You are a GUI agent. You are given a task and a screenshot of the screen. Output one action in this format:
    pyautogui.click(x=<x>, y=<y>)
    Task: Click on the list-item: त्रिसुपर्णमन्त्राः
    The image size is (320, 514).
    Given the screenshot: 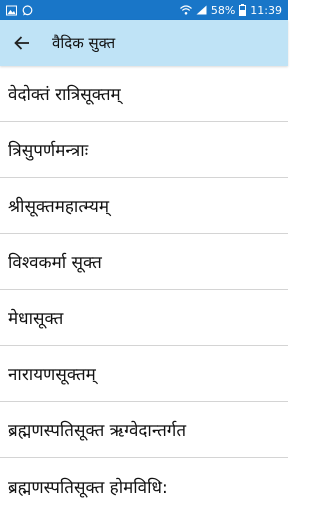 What is the action you would take?
    pyautogui.click(x=144, y=150)
    